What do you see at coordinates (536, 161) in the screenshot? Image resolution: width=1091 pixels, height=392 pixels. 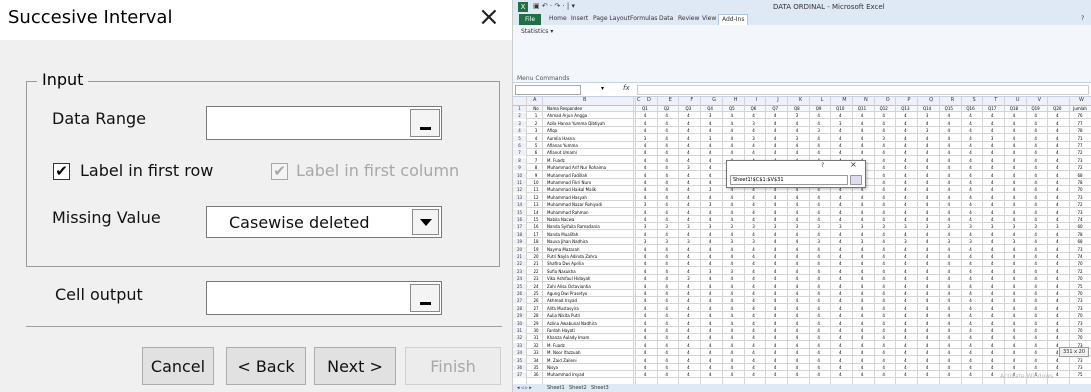 I see `table-cell: 7` at bounding box center [536, 161].